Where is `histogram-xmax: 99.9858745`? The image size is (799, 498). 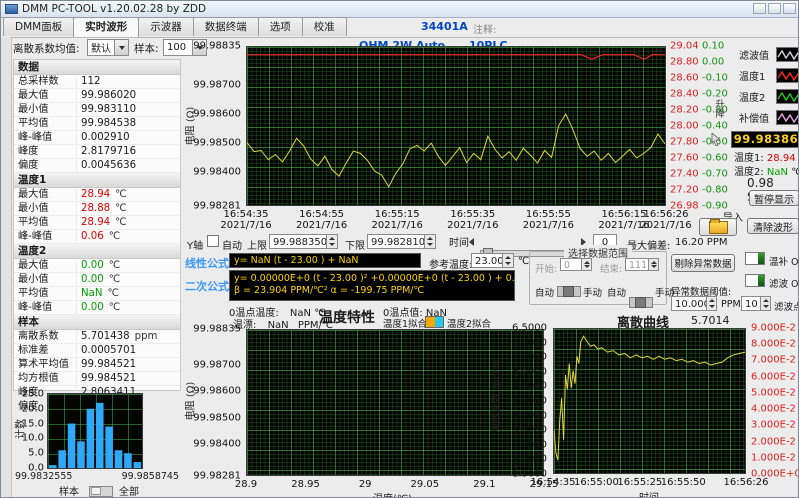 histogram-xmax: 99.9858745 is located at coordinates (150, 476).